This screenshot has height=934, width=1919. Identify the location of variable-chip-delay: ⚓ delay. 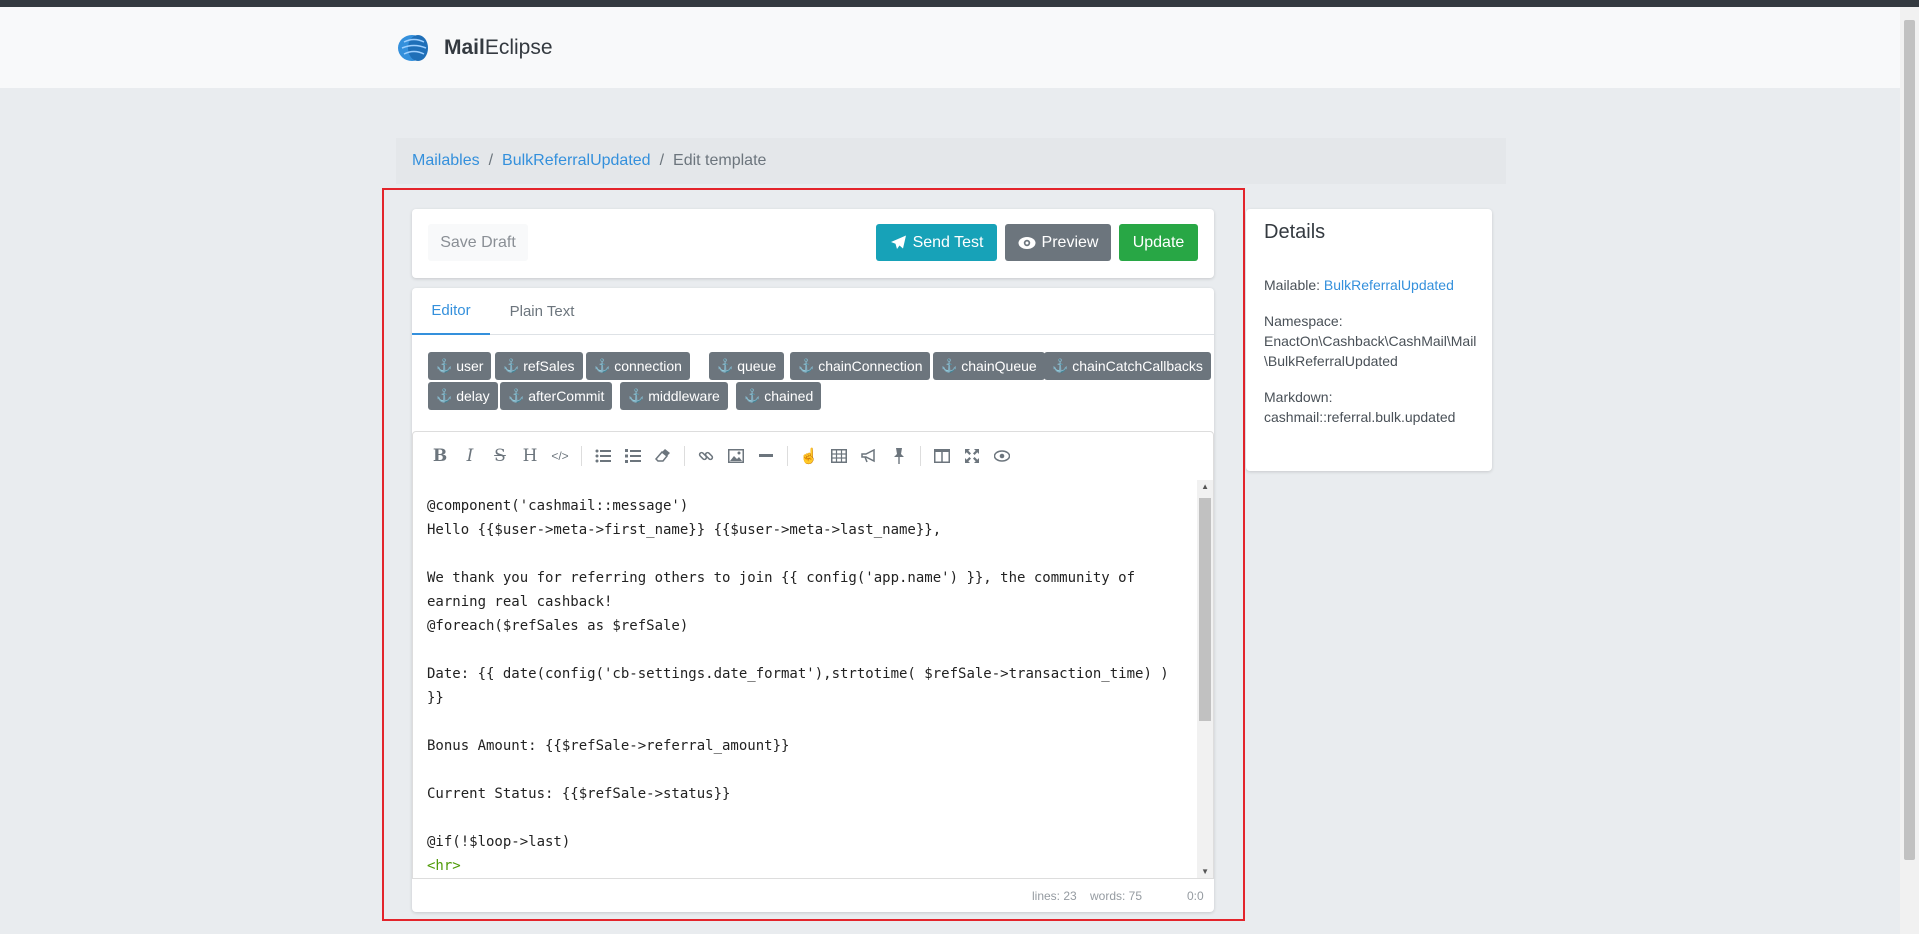
(463, 396).